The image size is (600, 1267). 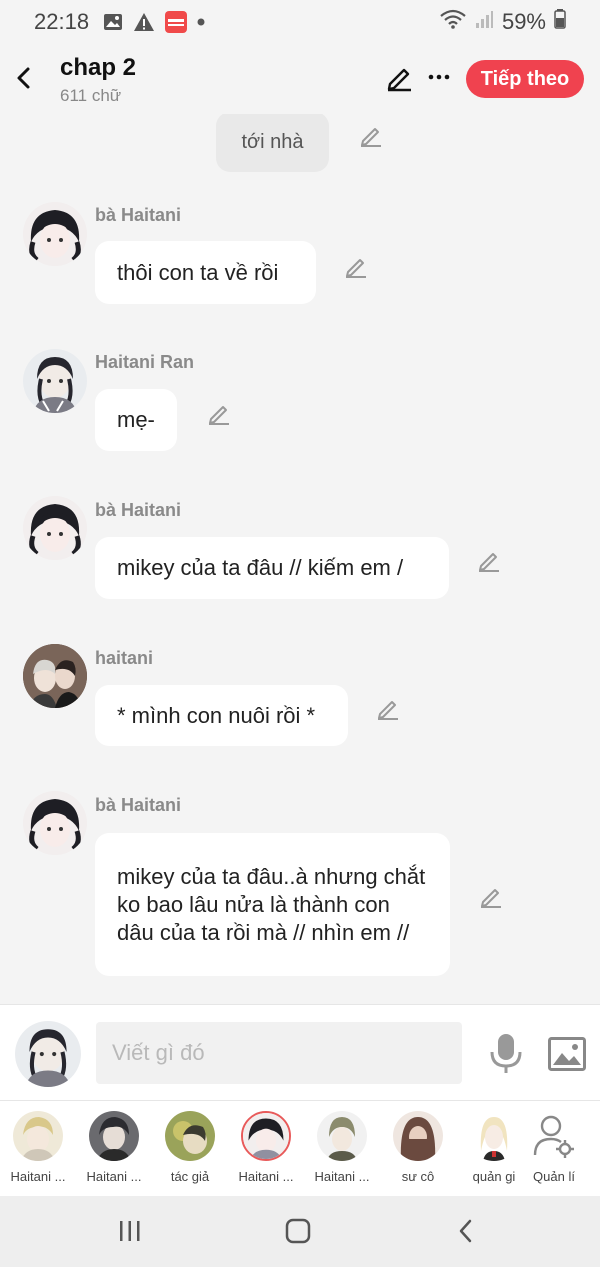 I want to click on current-character-avatar, so click(x=48, y=1054).